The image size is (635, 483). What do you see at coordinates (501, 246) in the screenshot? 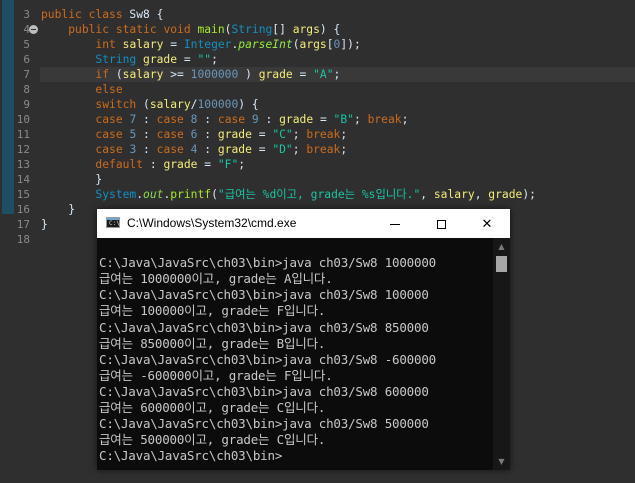
I see `scroll-up-arrow-icon: ▲` at bounding box center [501, 246].